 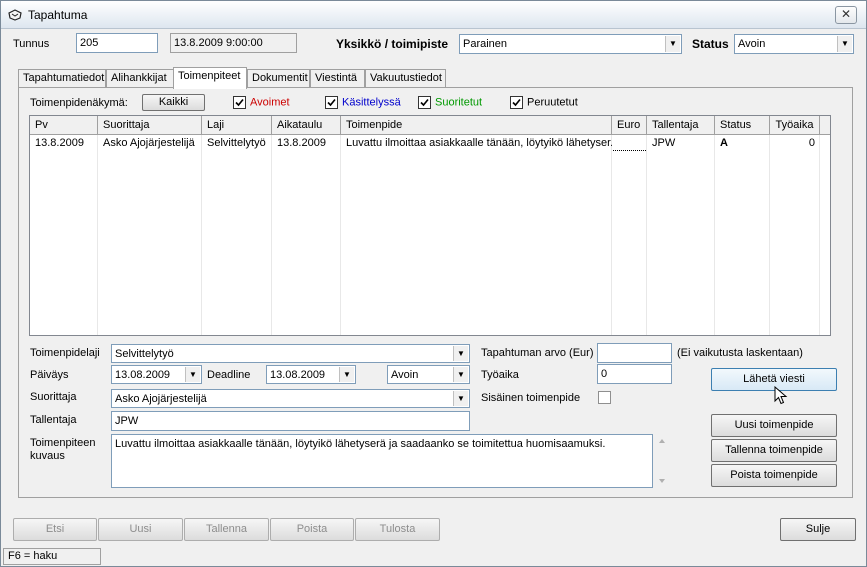 I want to click on paivays-datepicker: 13.08.2009 ▼, so click(x=156, y=374).